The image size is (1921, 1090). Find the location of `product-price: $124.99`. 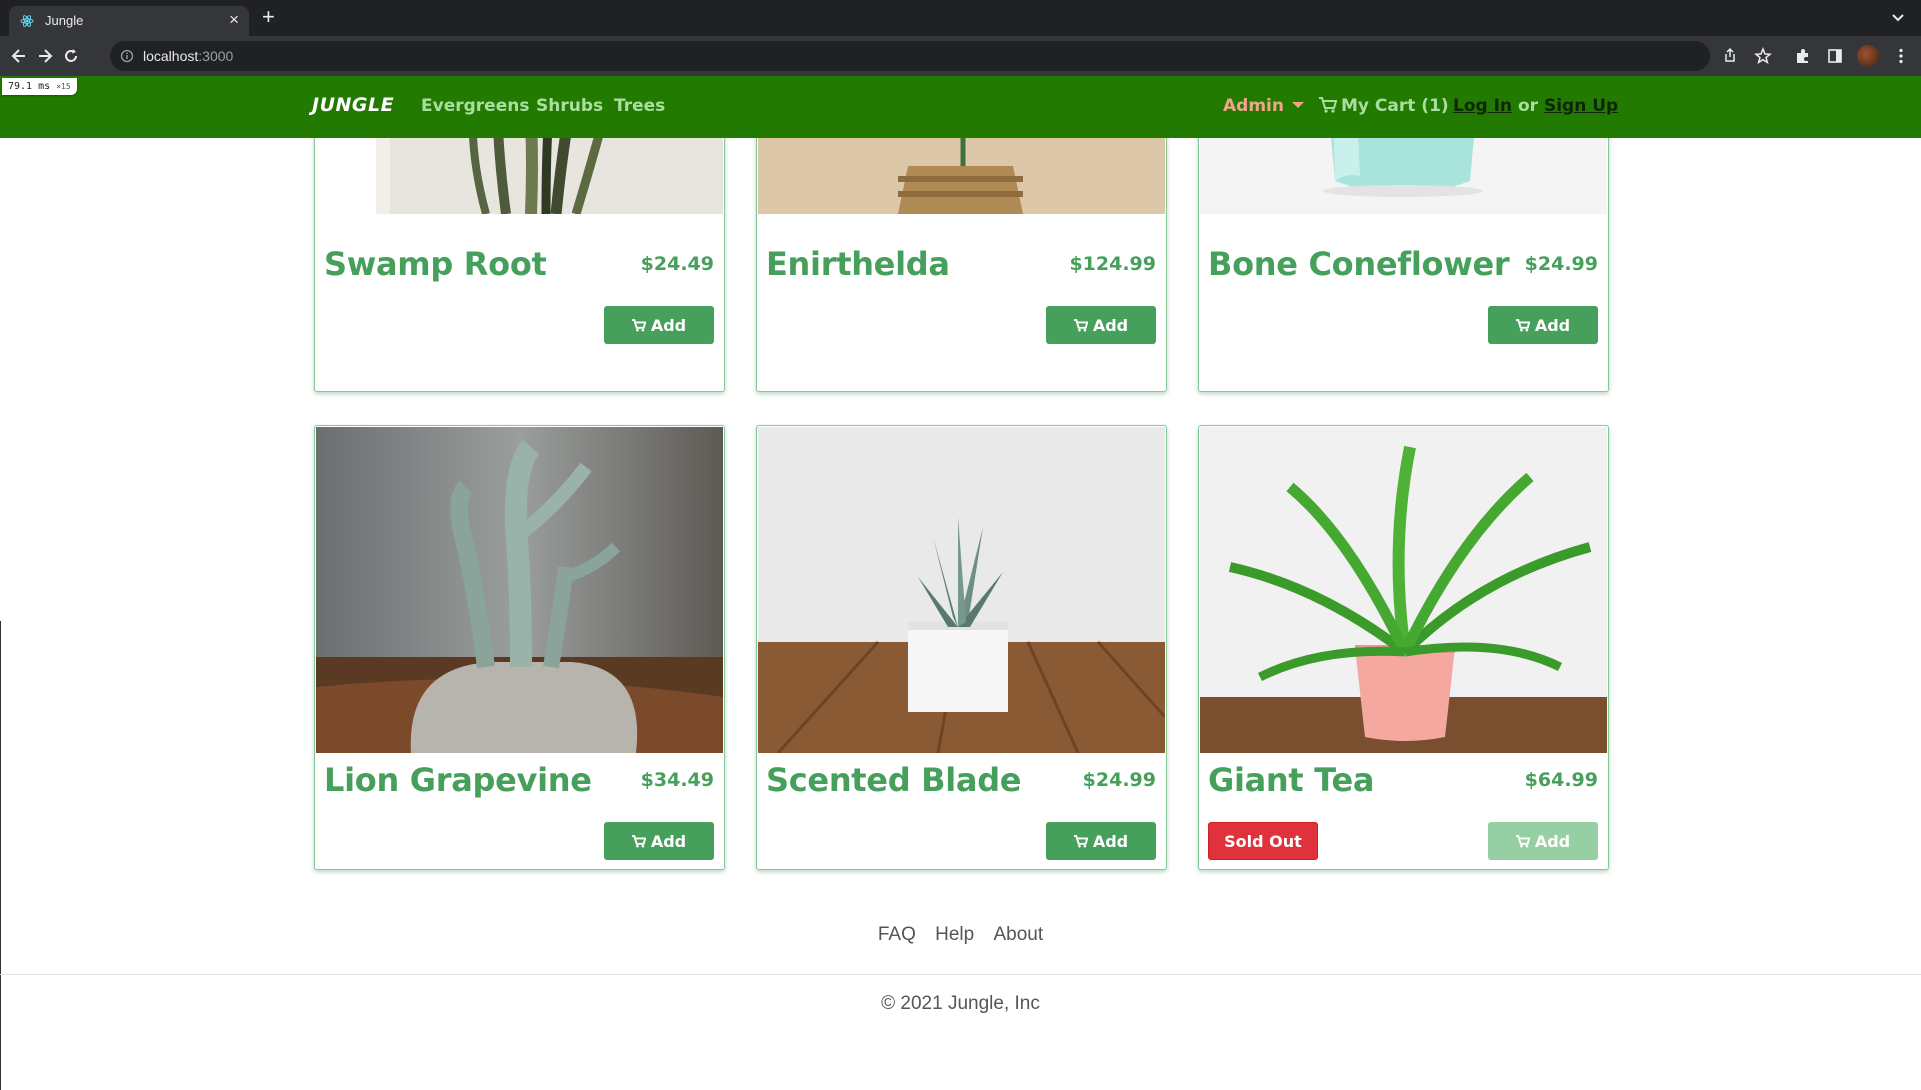

product-price: $124.99 is located at coordinates (1112, 264).